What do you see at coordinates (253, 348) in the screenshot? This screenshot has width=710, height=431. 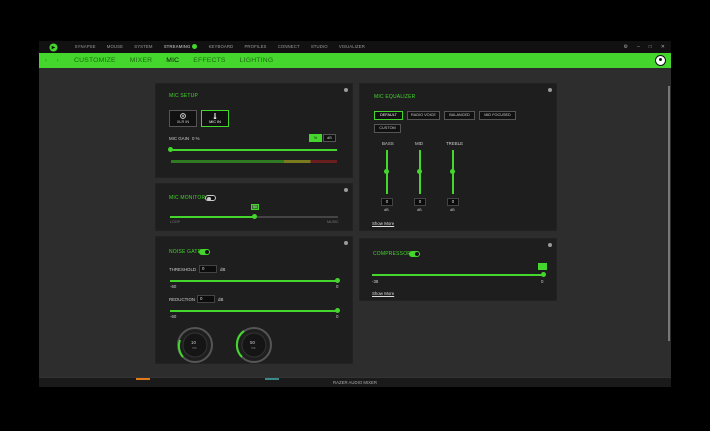 I see `release-dial-unit: ms` at bounding box center [253, 348].